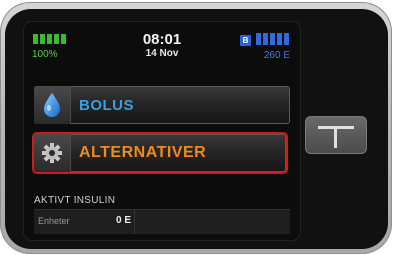 The image size is (393, 255). I want to click on units-label: Enheter, so click(54, 221).